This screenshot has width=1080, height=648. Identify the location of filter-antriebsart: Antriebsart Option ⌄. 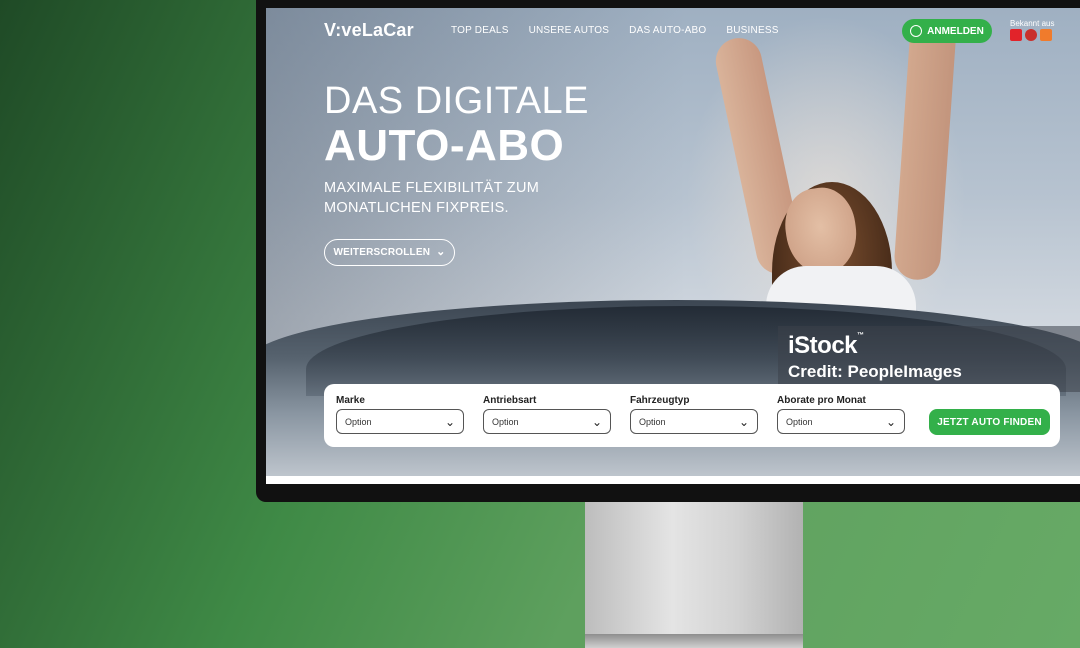
(547, 414).